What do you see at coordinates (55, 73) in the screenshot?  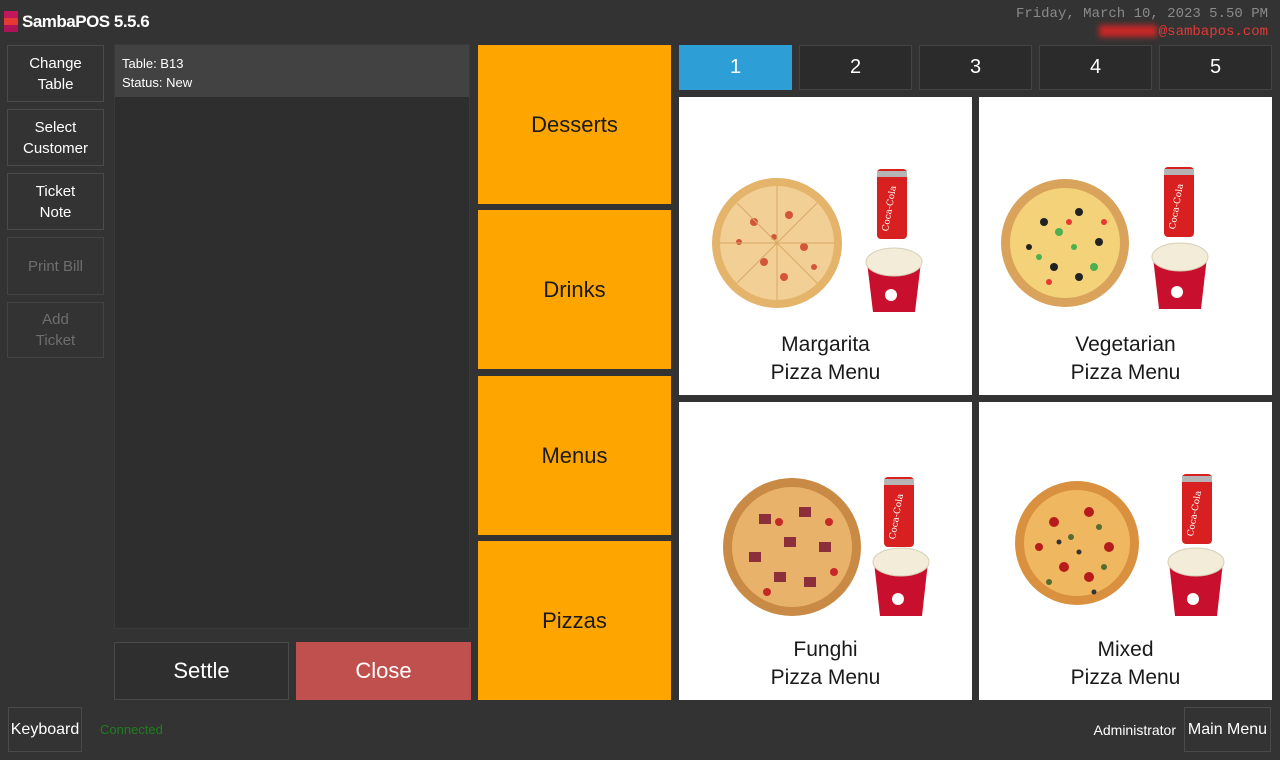 I see `change-table-button: Change Table` at bounding box center [55, 73].